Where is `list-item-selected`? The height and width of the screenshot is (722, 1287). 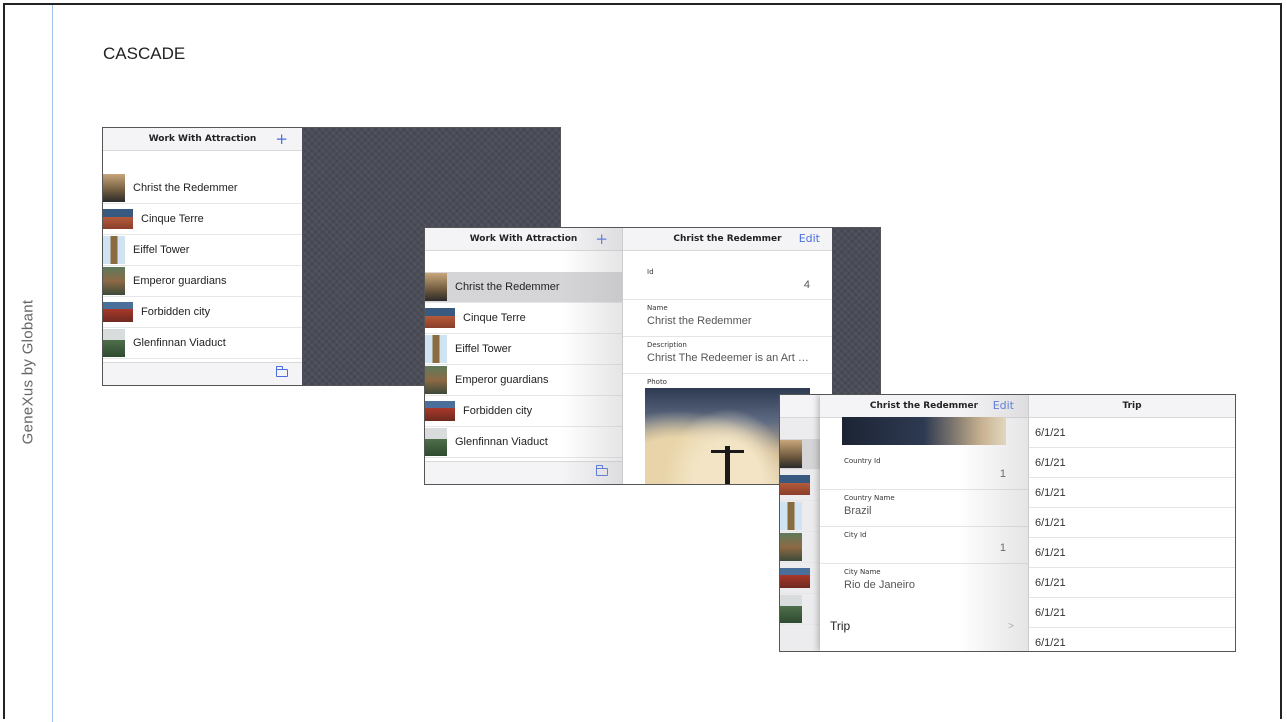 list-item-selected is located at coordinates (800, 454).